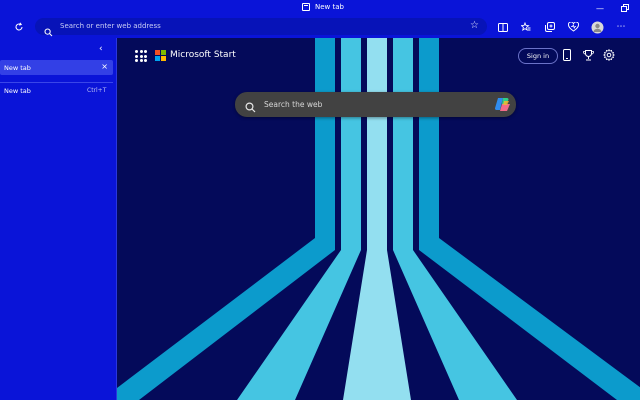 The image size is (640, 400). Describe the element at coordinates (110, 26) in the screenshot. I see `address-placeholder: Search or enter web address` at that location.